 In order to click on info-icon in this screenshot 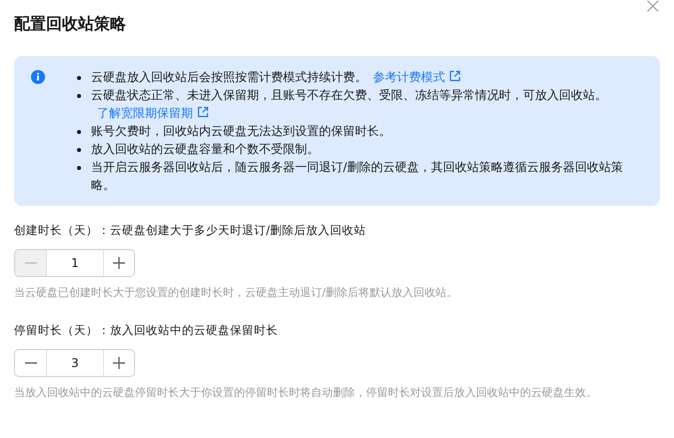, I will do `click(38, 77)`.